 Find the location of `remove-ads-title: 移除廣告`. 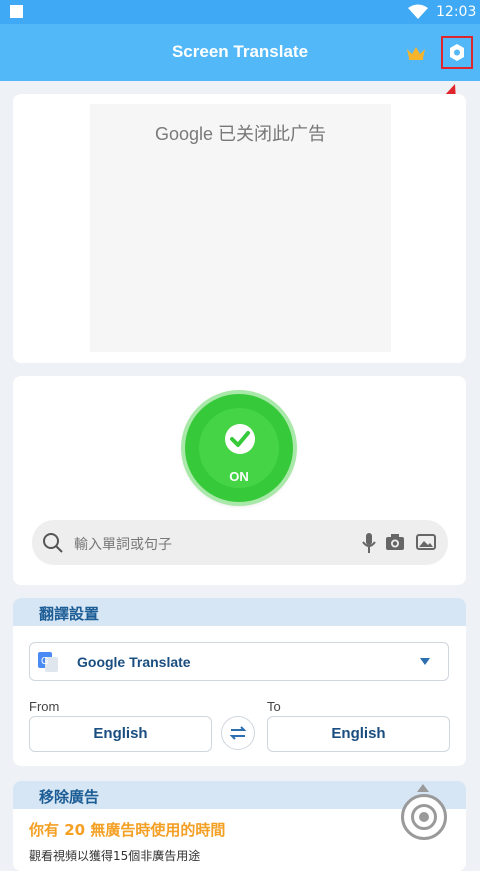

remove-ads-title: 移除廣告 is located at coordinates (69, 797).